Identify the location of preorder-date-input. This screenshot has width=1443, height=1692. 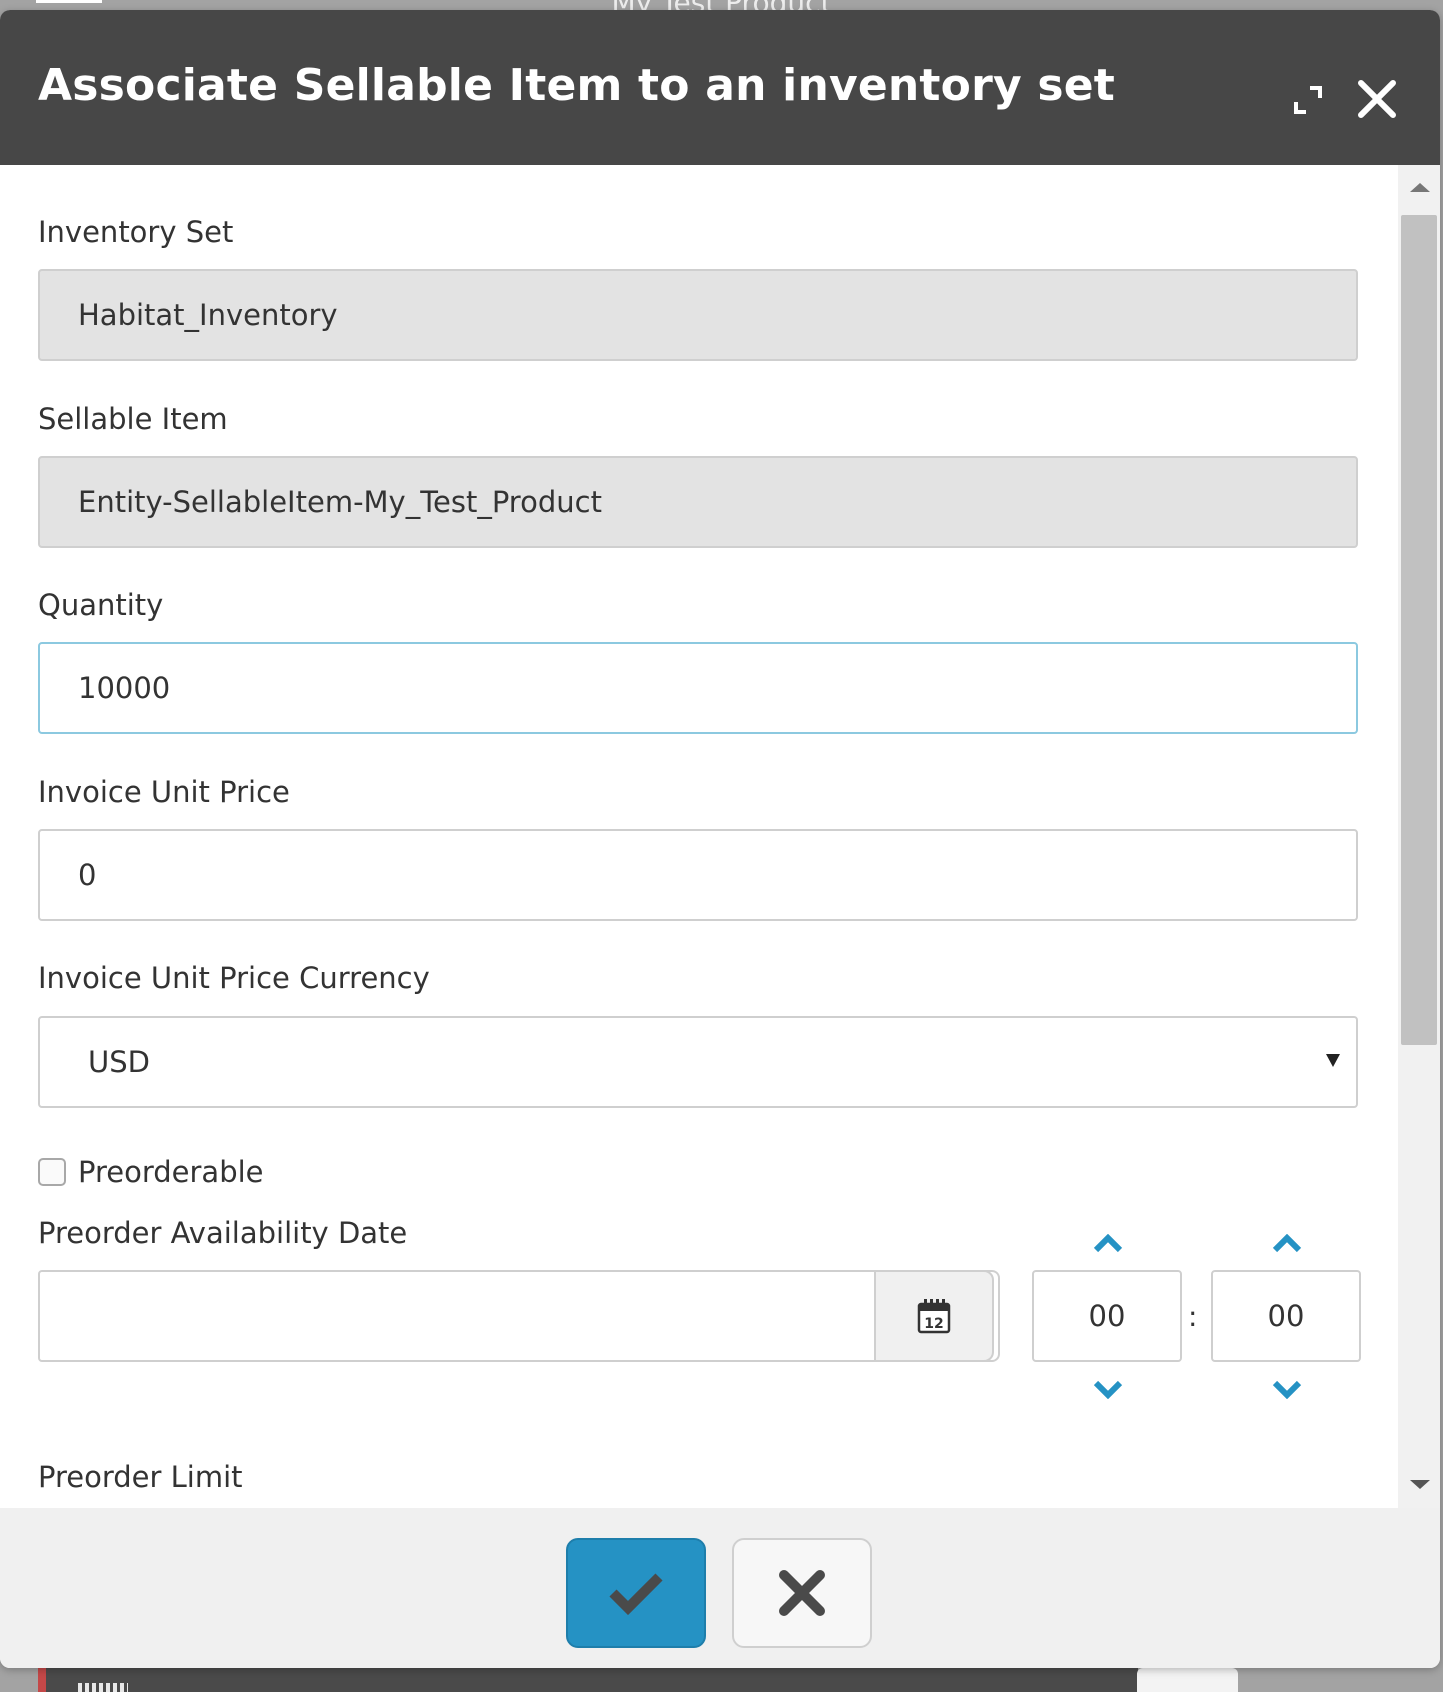
(519, 1316).